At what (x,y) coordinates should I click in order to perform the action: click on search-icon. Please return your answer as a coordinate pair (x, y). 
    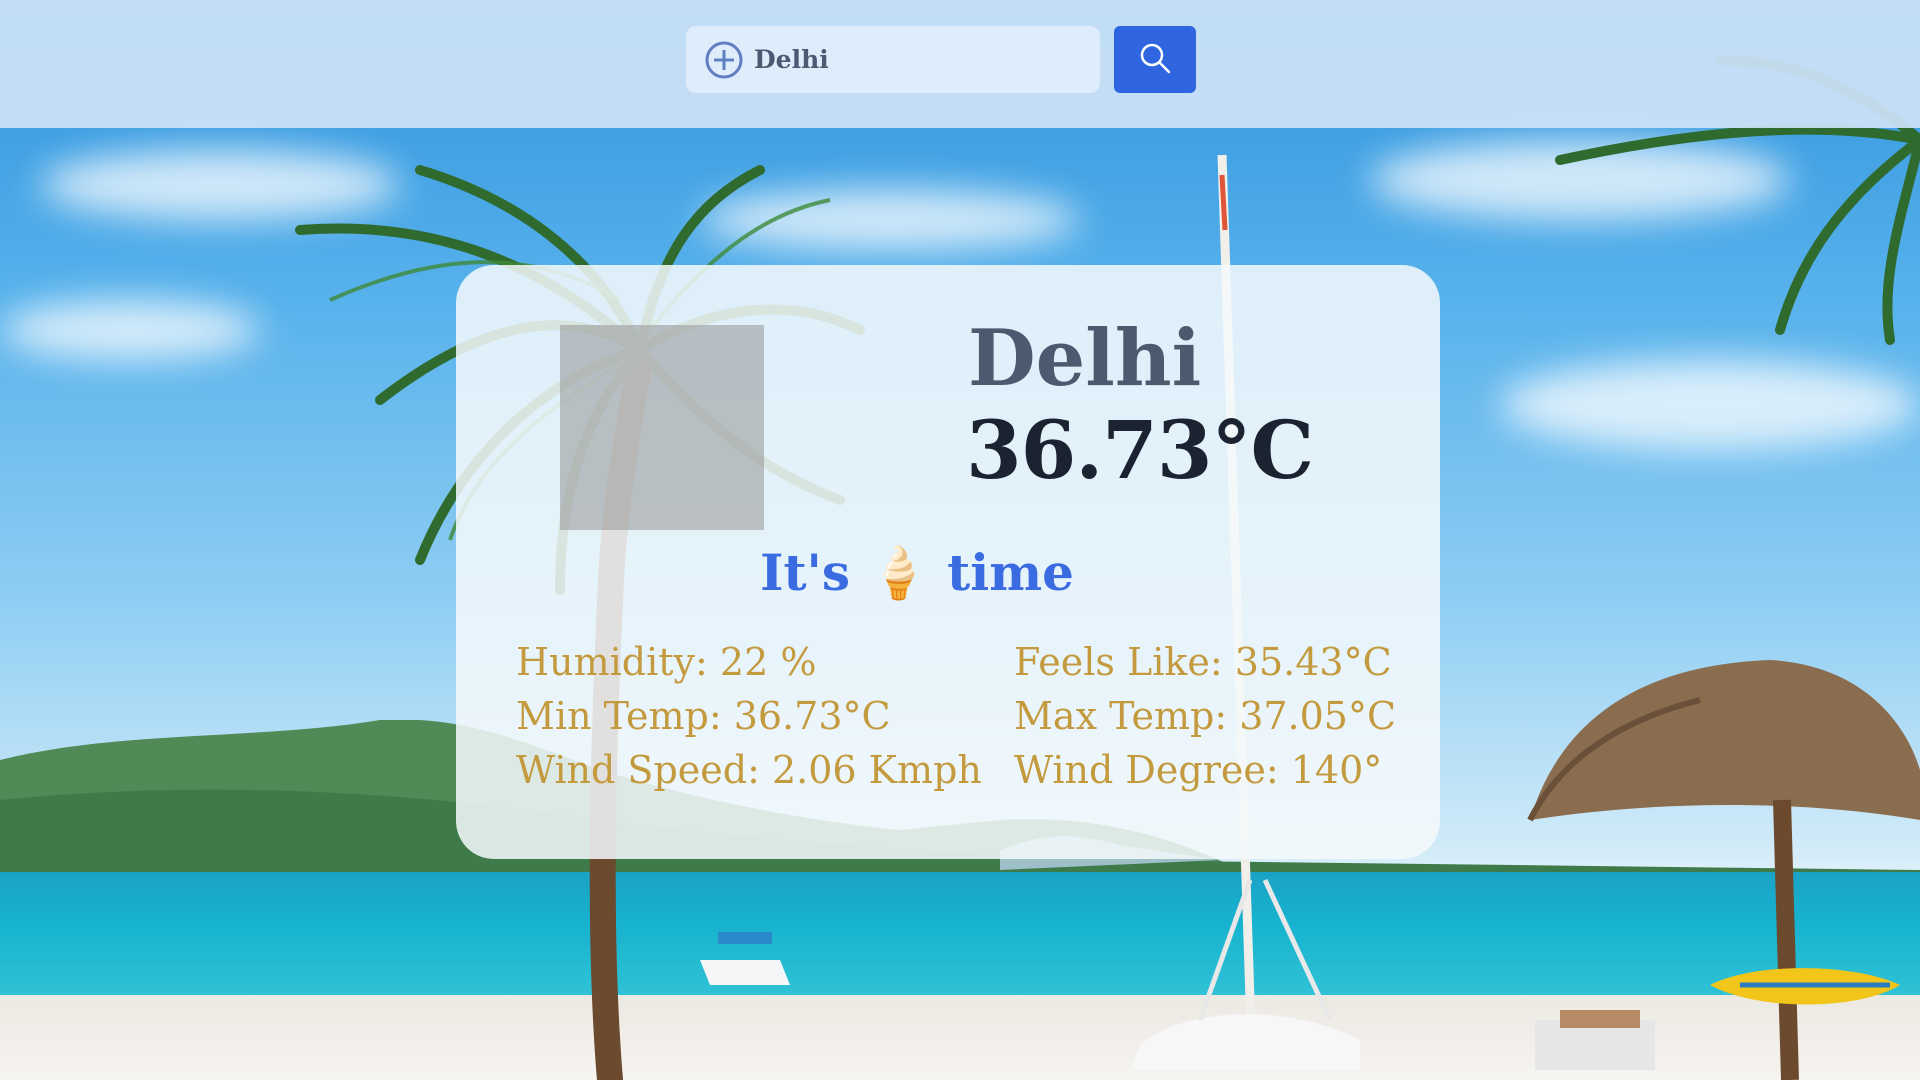
    Looking at the image, I should click on (1155, 60).